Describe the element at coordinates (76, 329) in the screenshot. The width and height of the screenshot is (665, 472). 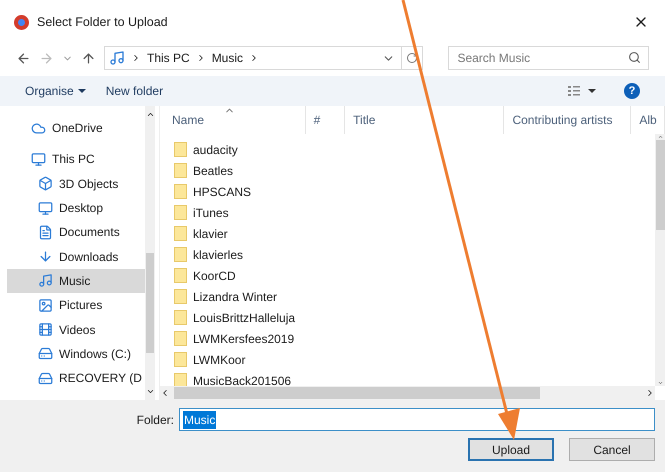
I see `sidebar-item: Videos` at that location.